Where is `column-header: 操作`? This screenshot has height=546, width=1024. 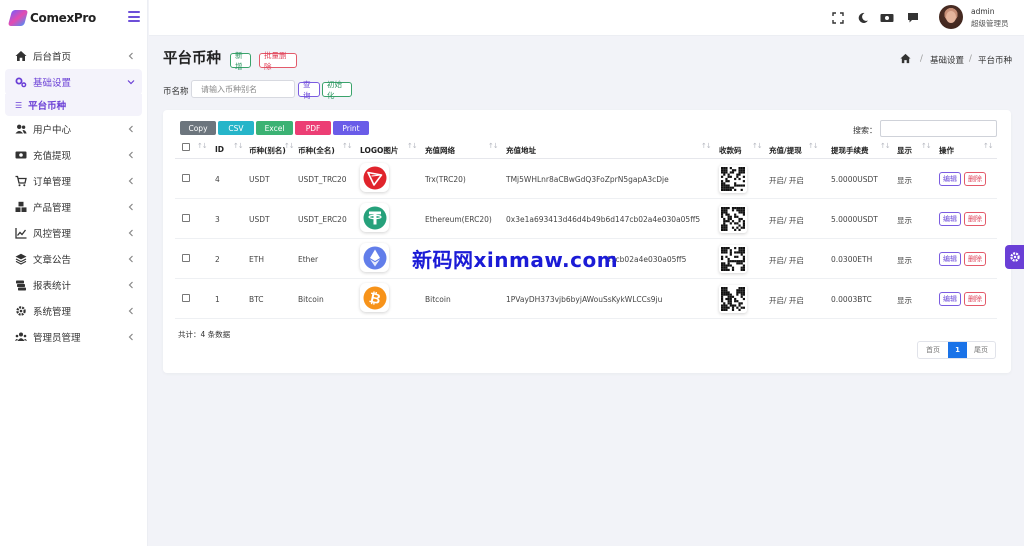
column-header: 操作 is located at coordinates (946, 150).